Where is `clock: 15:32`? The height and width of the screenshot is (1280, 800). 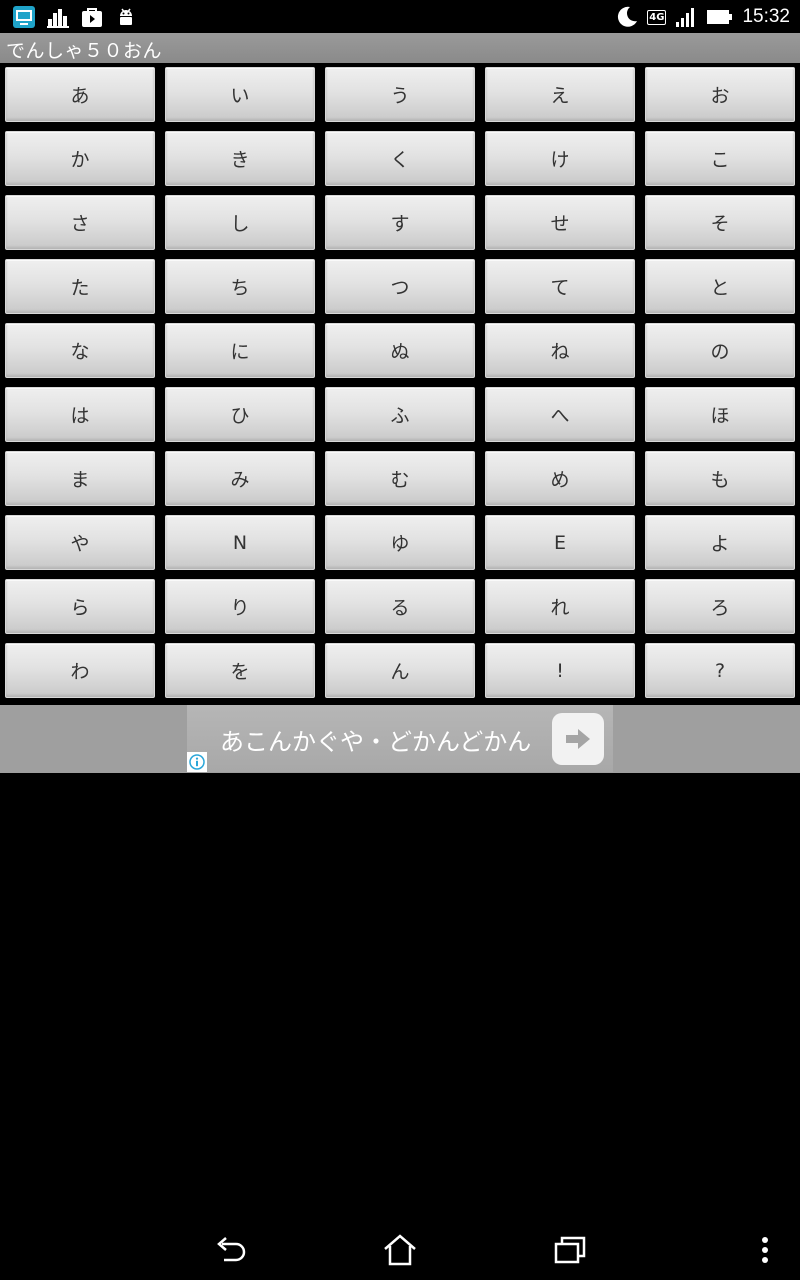 clock: 15:32 is located at coordinates (766, 16).